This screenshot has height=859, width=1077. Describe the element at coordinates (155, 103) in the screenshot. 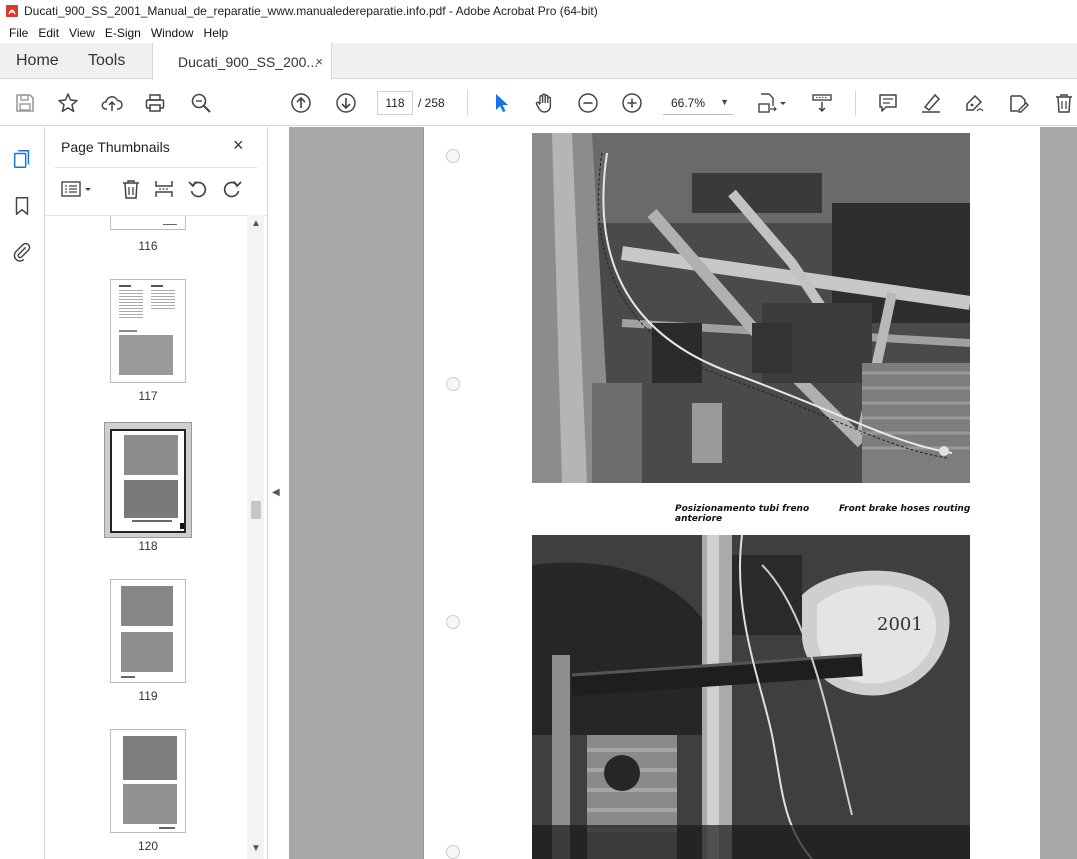

I see `print-icon` at that location.